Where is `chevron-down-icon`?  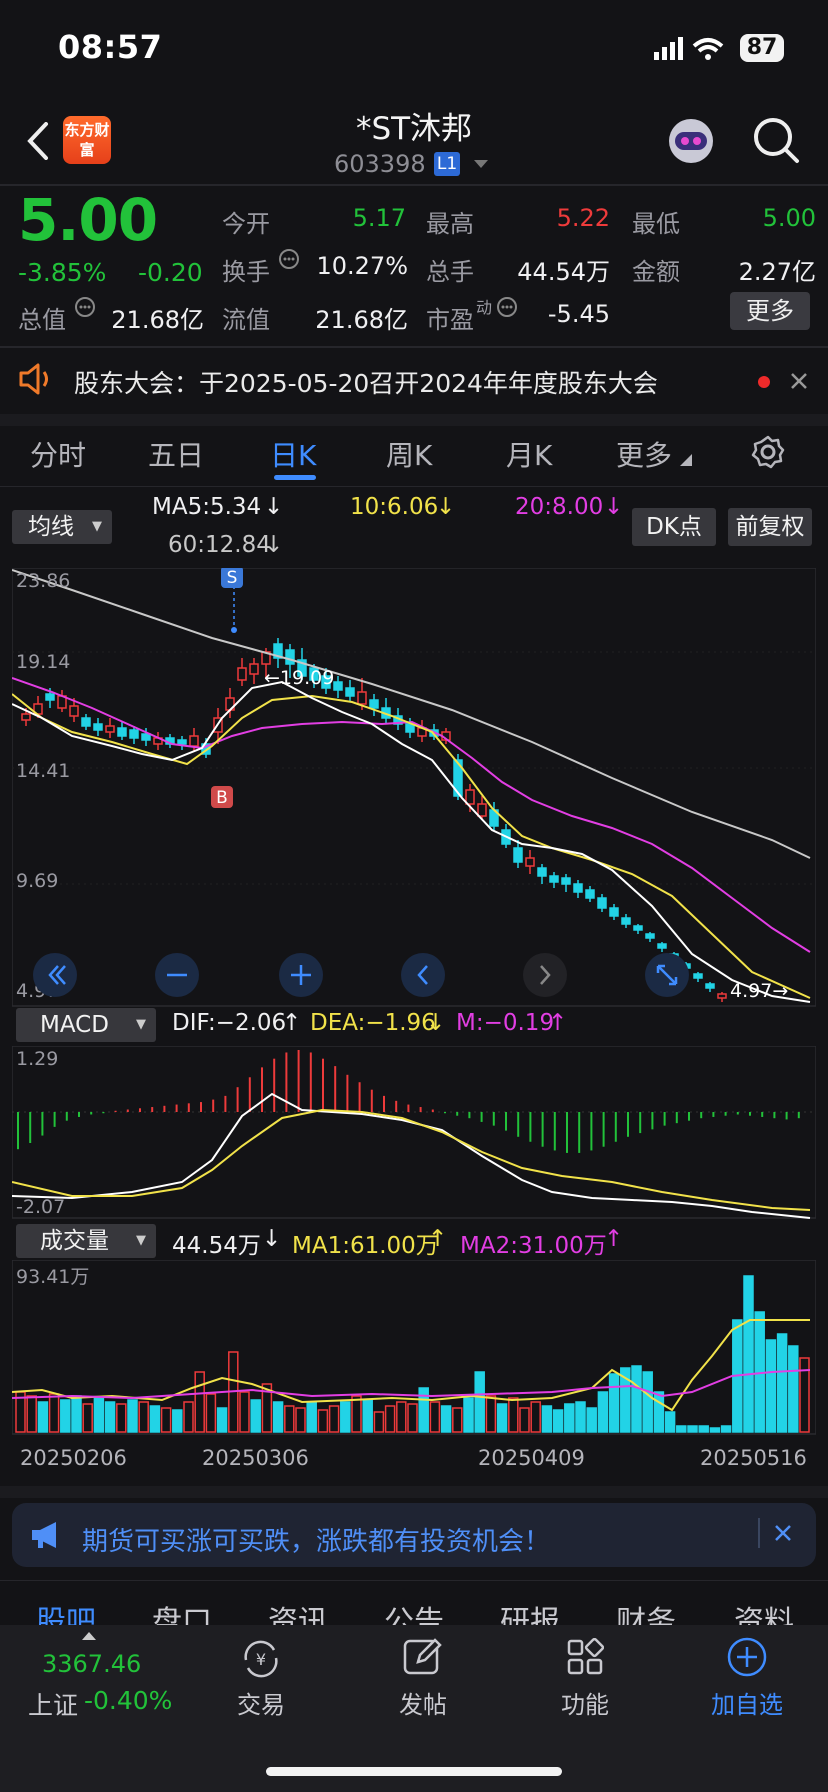
chevron-down-icon is located at coordinates (481, 165).